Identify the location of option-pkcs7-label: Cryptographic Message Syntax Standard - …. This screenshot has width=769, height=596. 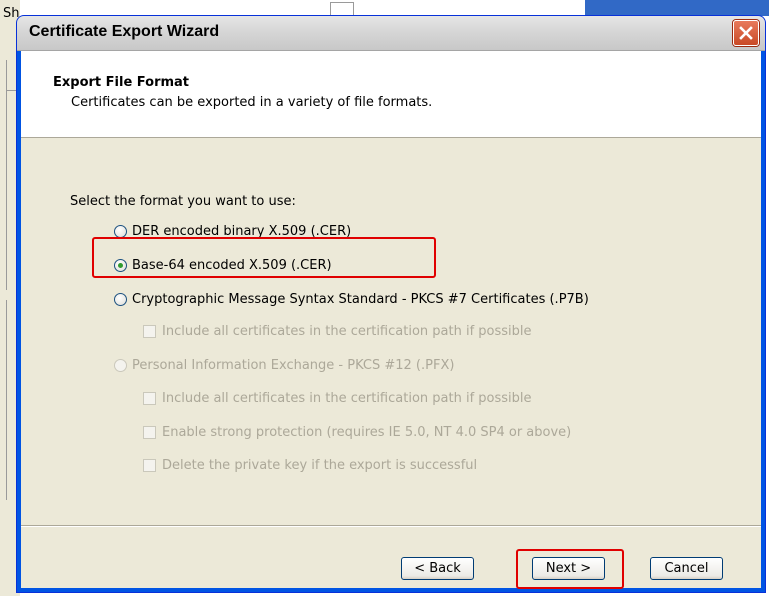
(360, 299).